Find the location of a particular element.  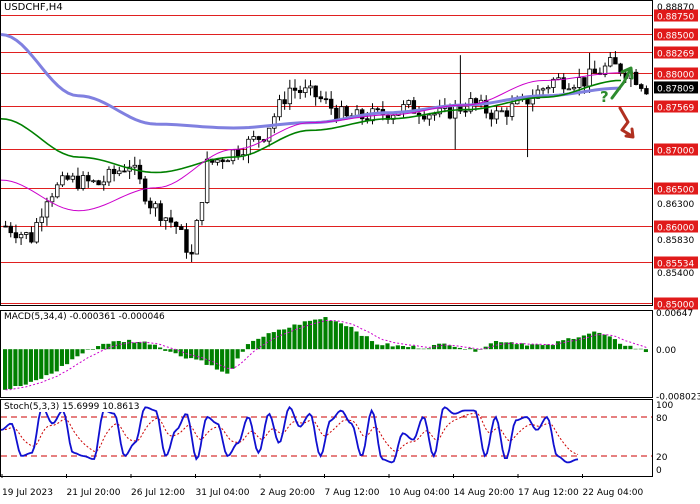

price-level-label: 0.88000 is located at coordinates (675, 76).